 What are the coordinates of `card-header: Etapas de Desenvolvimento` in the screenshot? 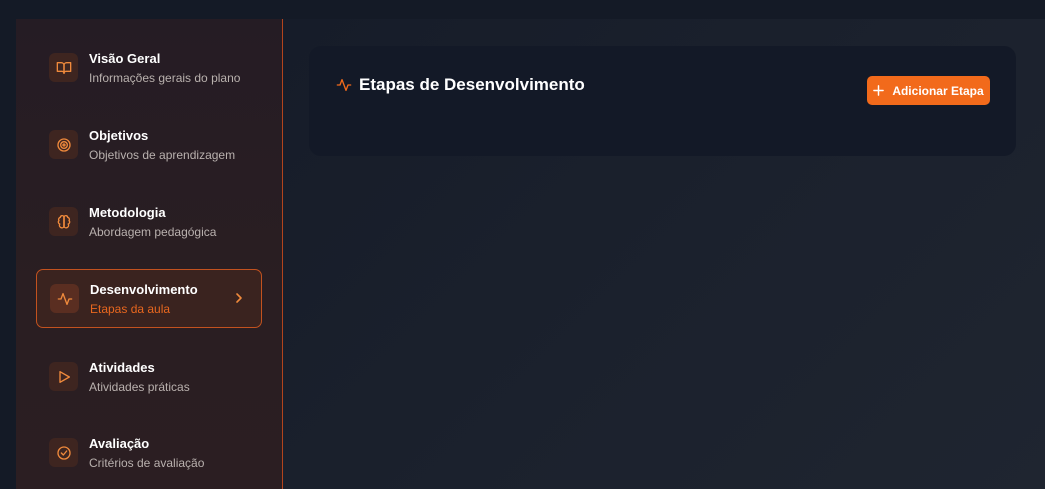 It's located at (460, 85).